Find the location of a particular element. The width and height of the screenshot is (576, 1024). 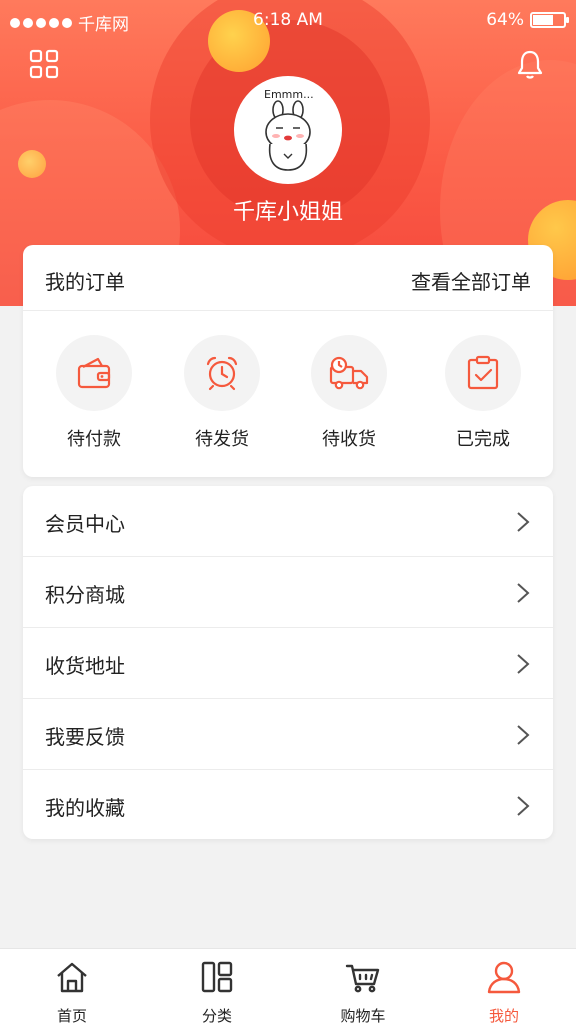

tab-mine: 我的 is located at coordinates (504, 991).